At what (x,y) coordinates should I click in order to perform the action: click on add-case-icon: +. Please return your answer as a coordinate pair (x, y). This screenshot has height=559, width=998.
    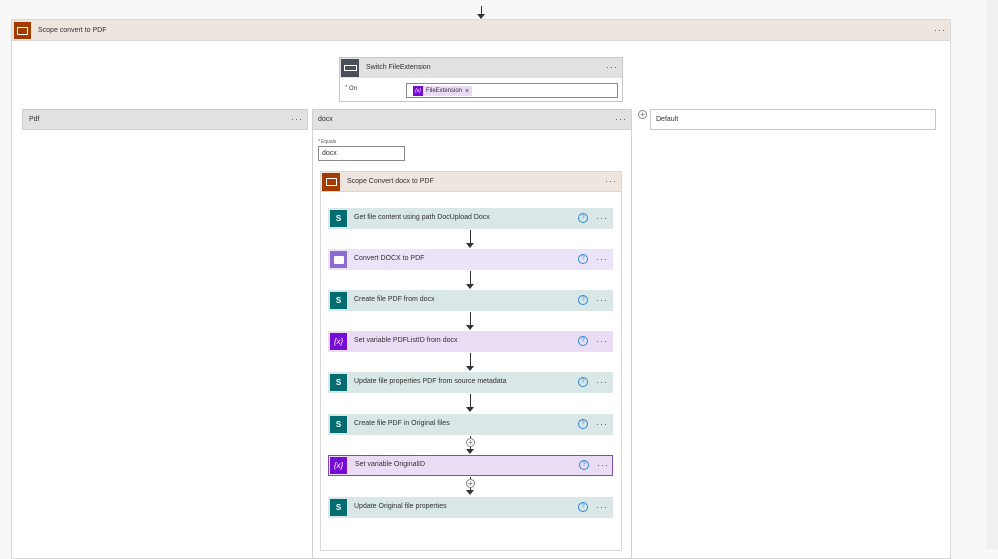
    Looking at the image, I should click on (642, 114).